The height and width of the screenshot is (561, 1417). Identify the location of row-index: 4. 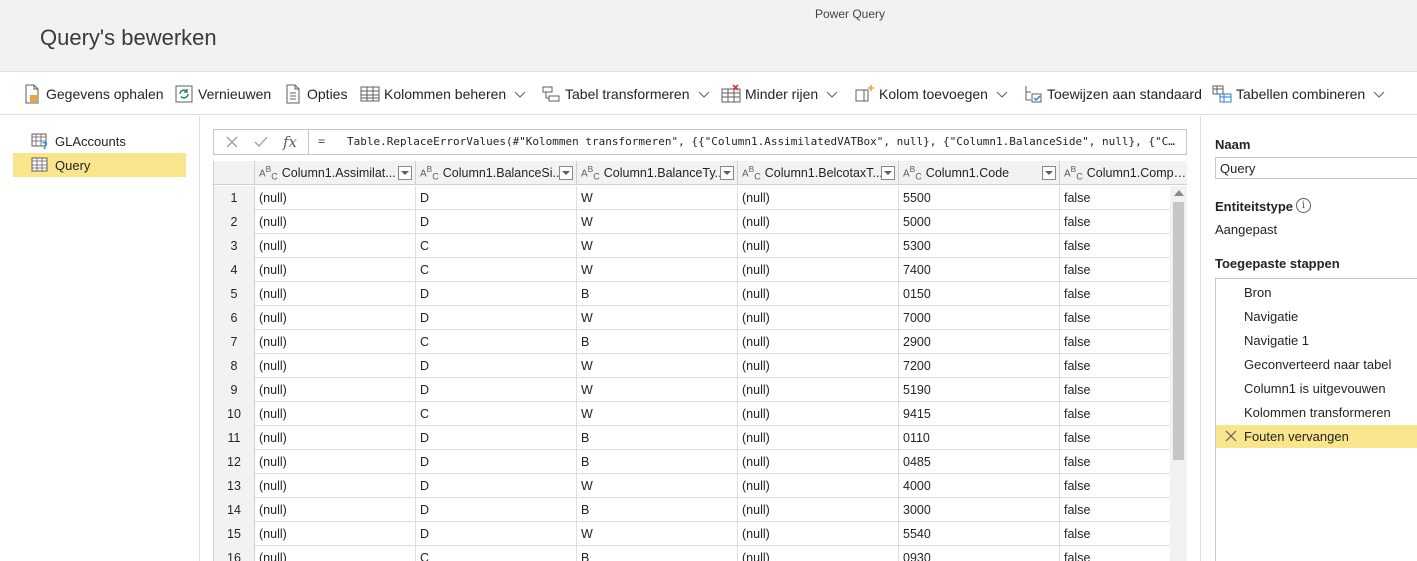
(234, 270).